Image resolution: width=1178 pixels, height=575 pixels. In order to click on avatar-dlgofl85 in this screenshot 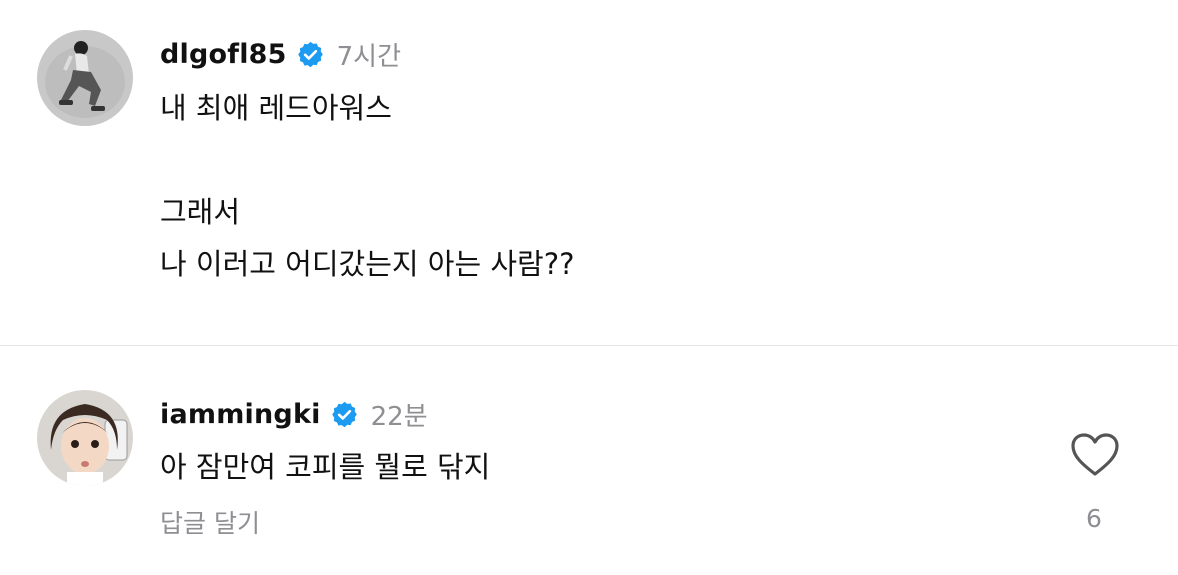, I will do `click(85, 78)`.